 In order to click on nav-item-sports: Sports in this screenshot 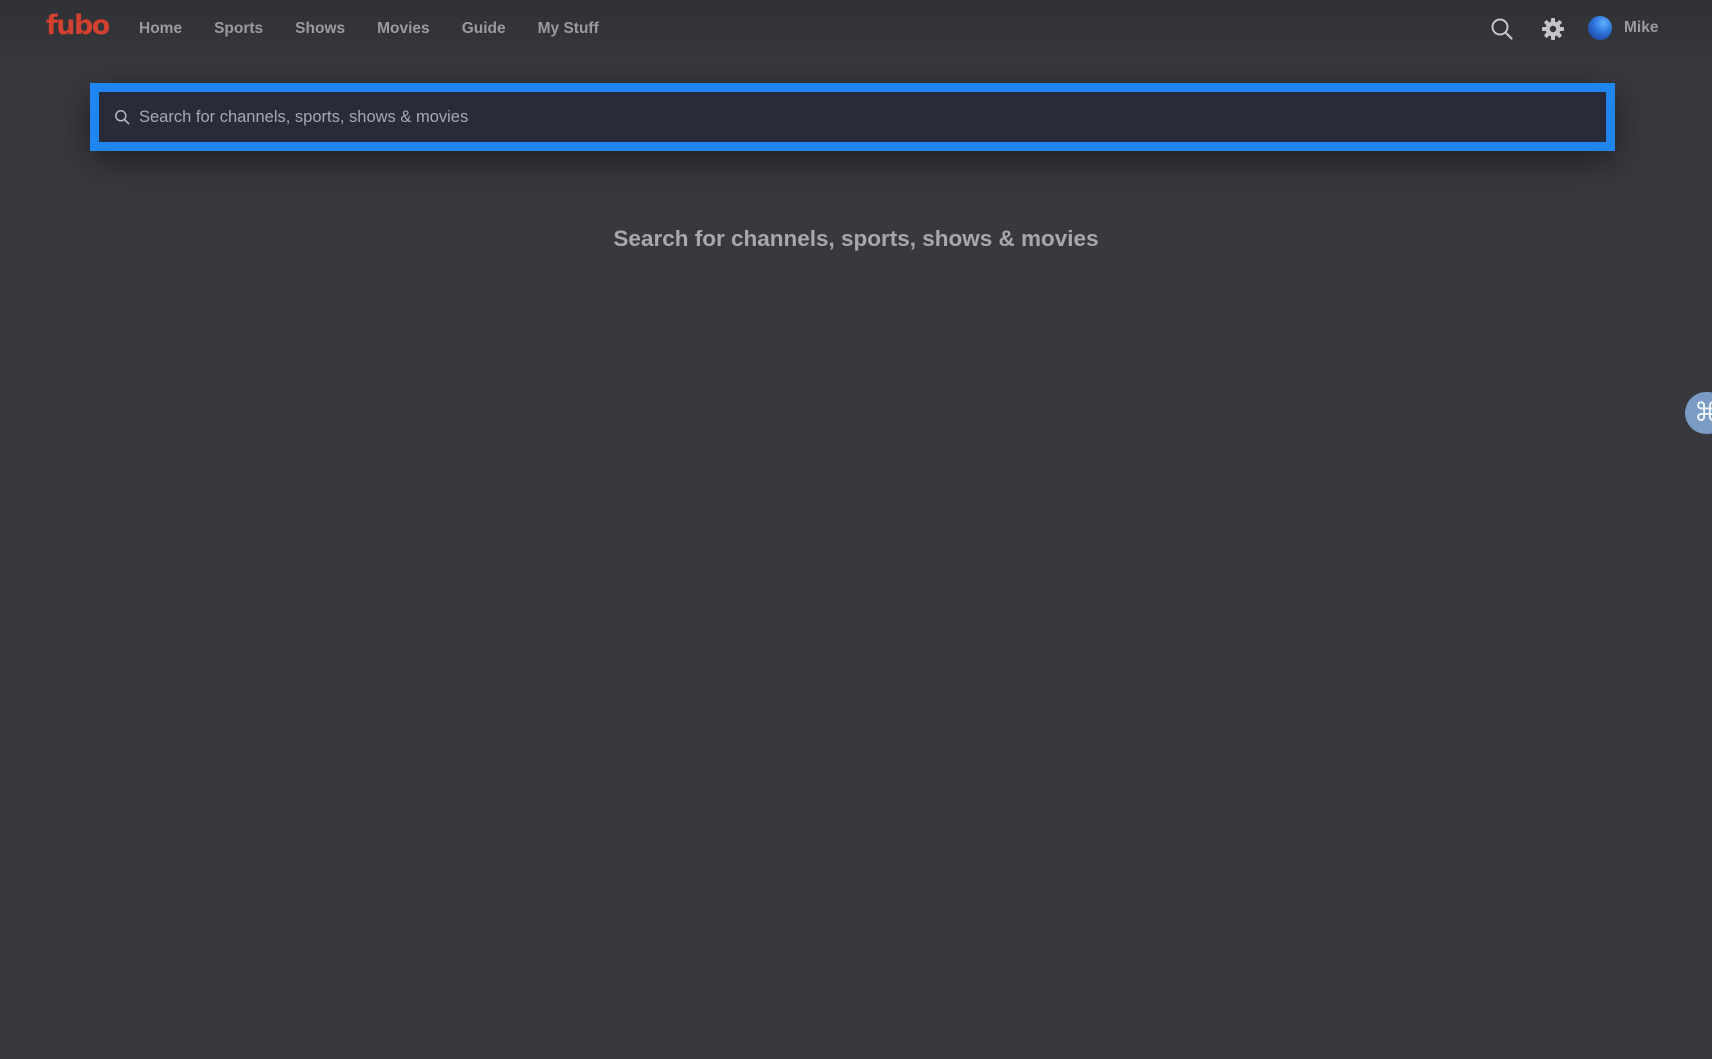, I will do `click(238, 29)`.